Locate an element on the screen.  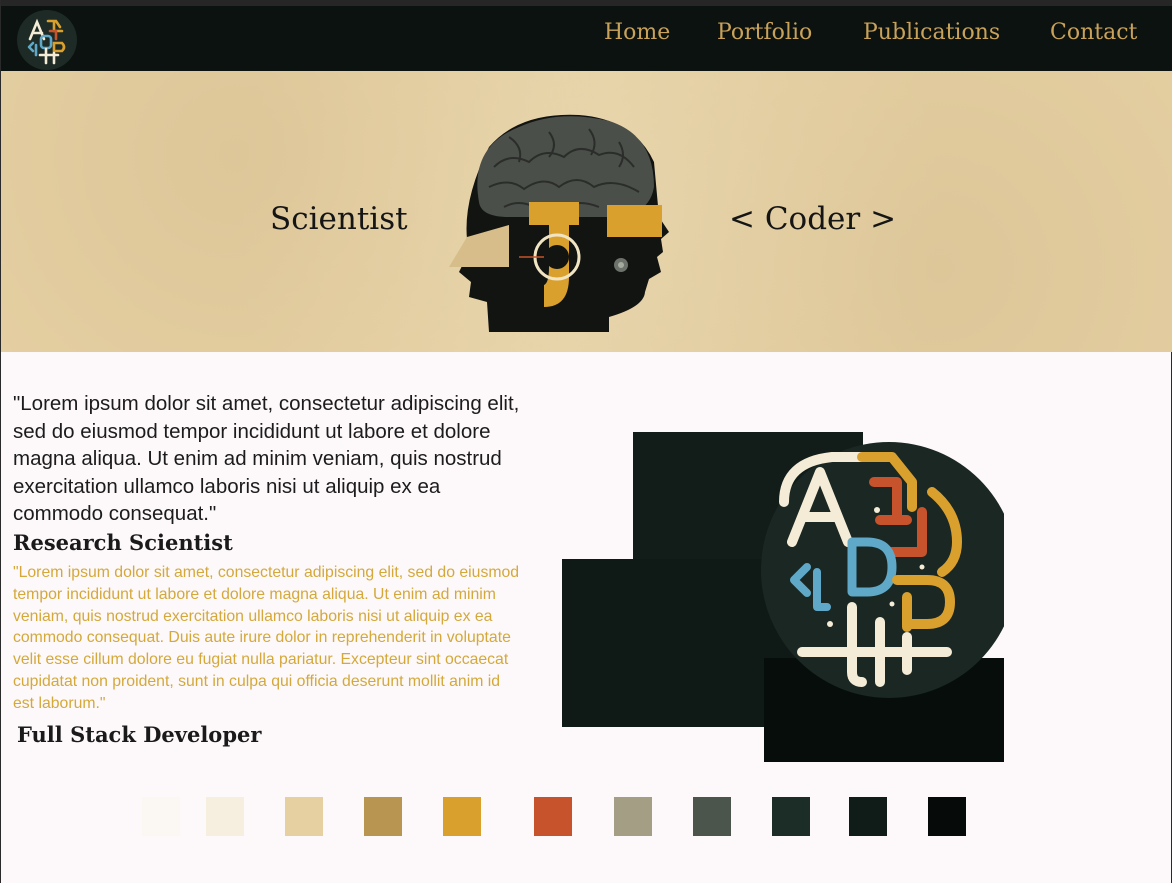
nav-contact-link: Contact is located at coordinates (1093, 32).